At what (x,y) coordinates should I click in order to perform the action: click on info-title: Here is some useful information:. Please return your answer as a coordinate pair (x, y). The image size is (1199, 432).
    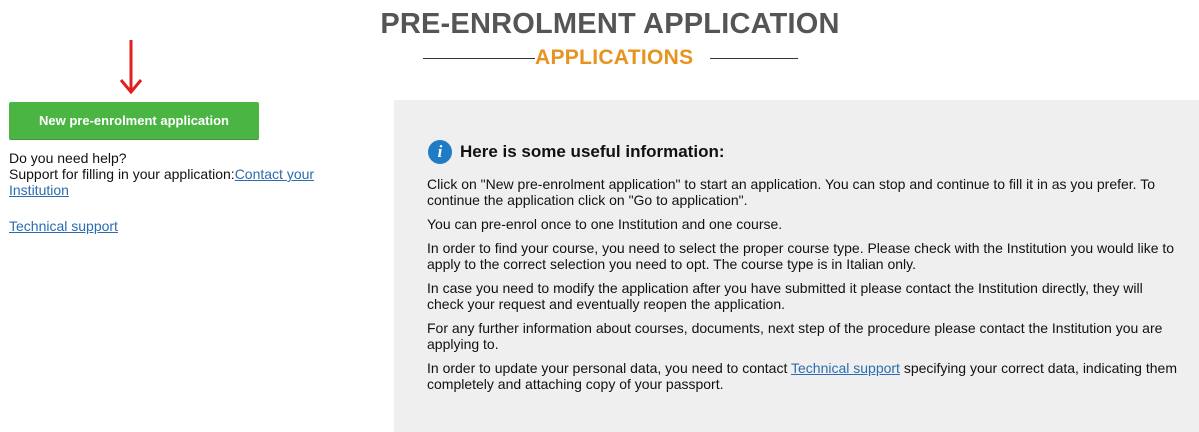
    Looking at the image, I should click on (592, 151).